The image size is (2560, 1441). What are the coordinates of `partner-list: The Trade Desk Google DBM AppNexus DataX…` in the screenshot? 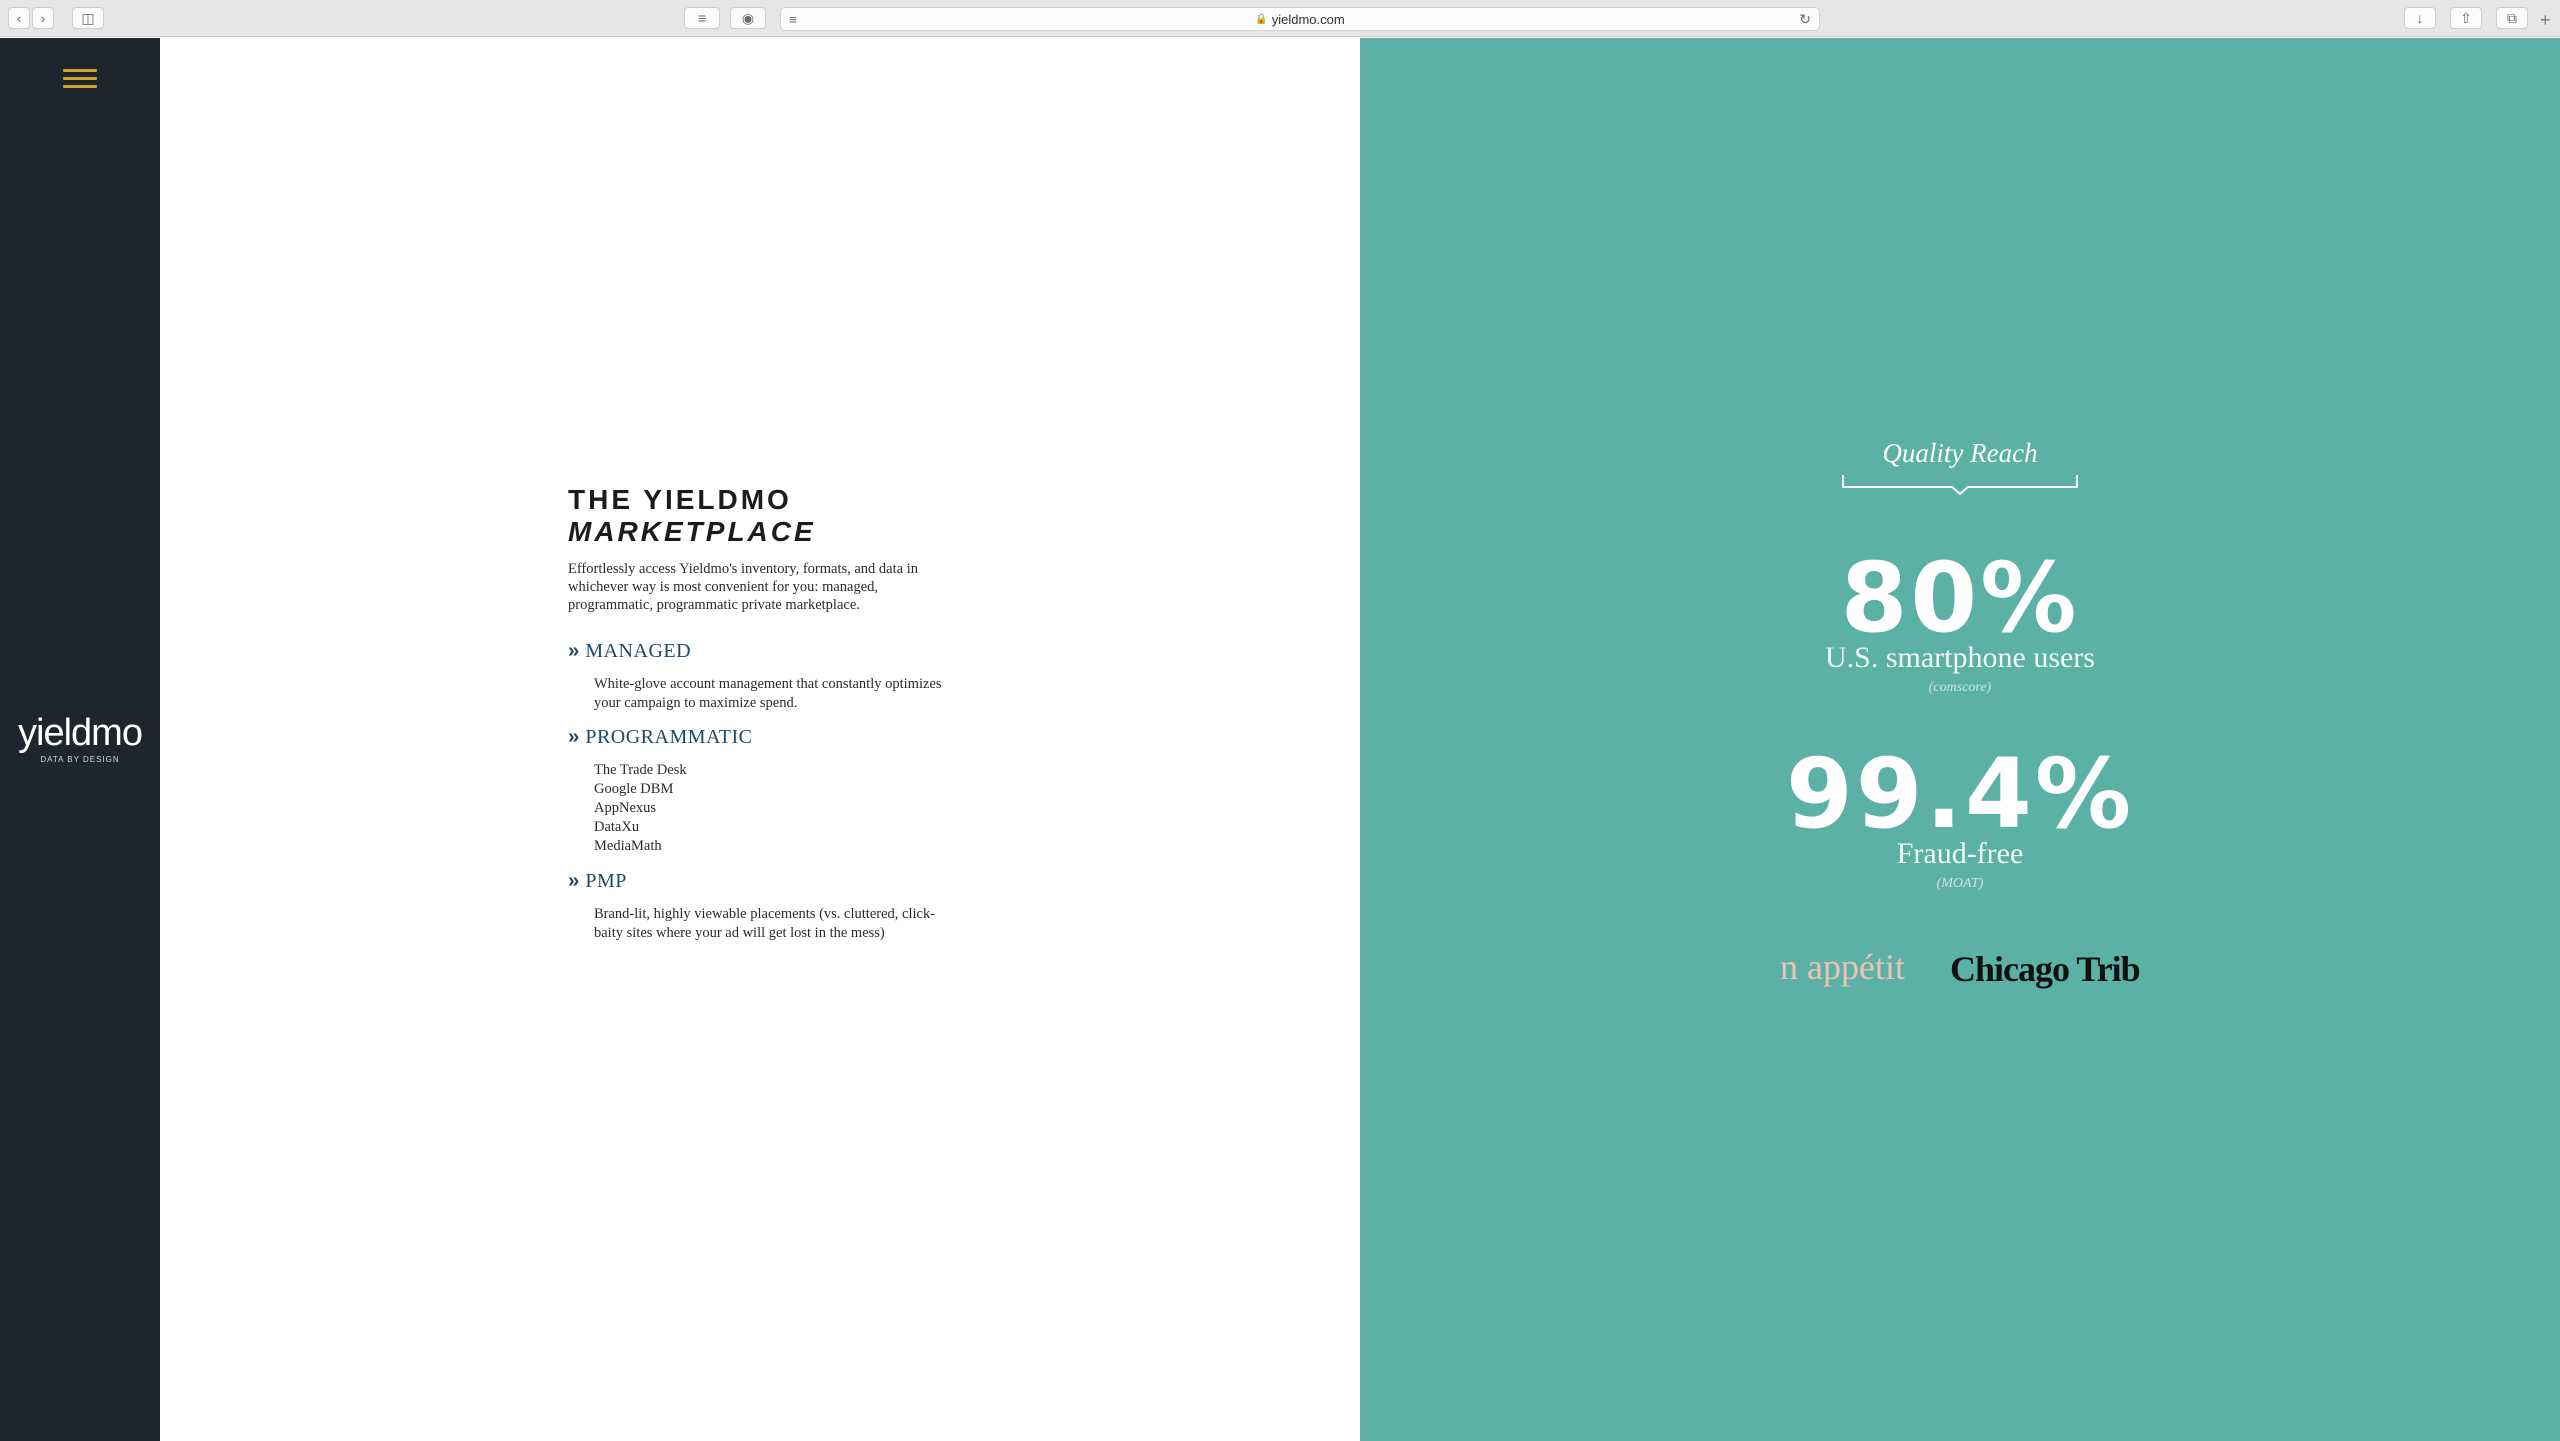 It's located at (774, 808).